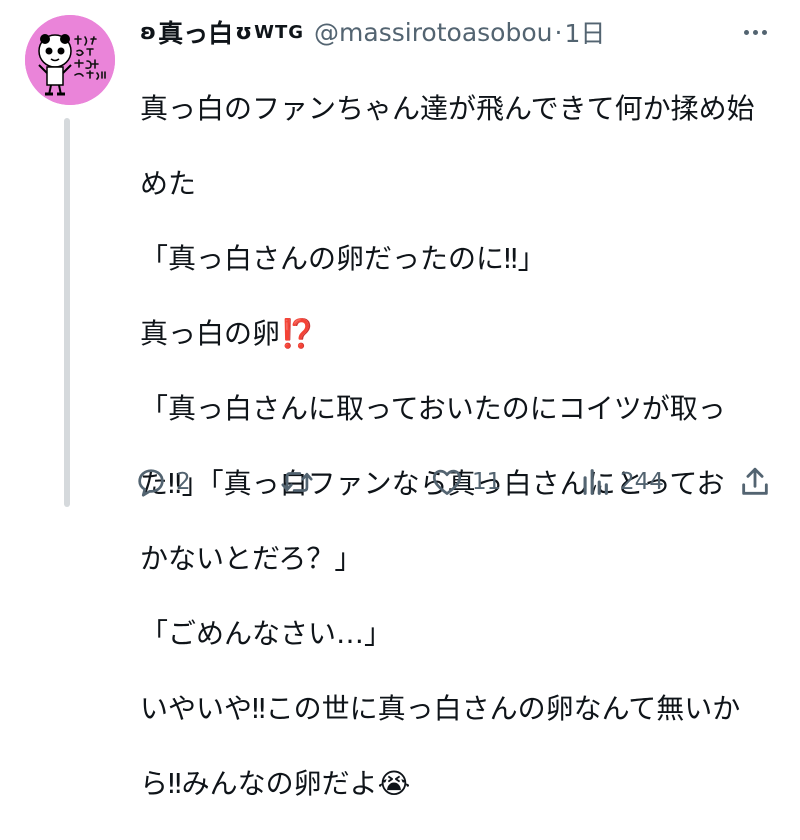 The image size is (800, 840). Describe the element at coordinates (584, 32) in the screenshot. I see `timestamp: 1日` at that location.